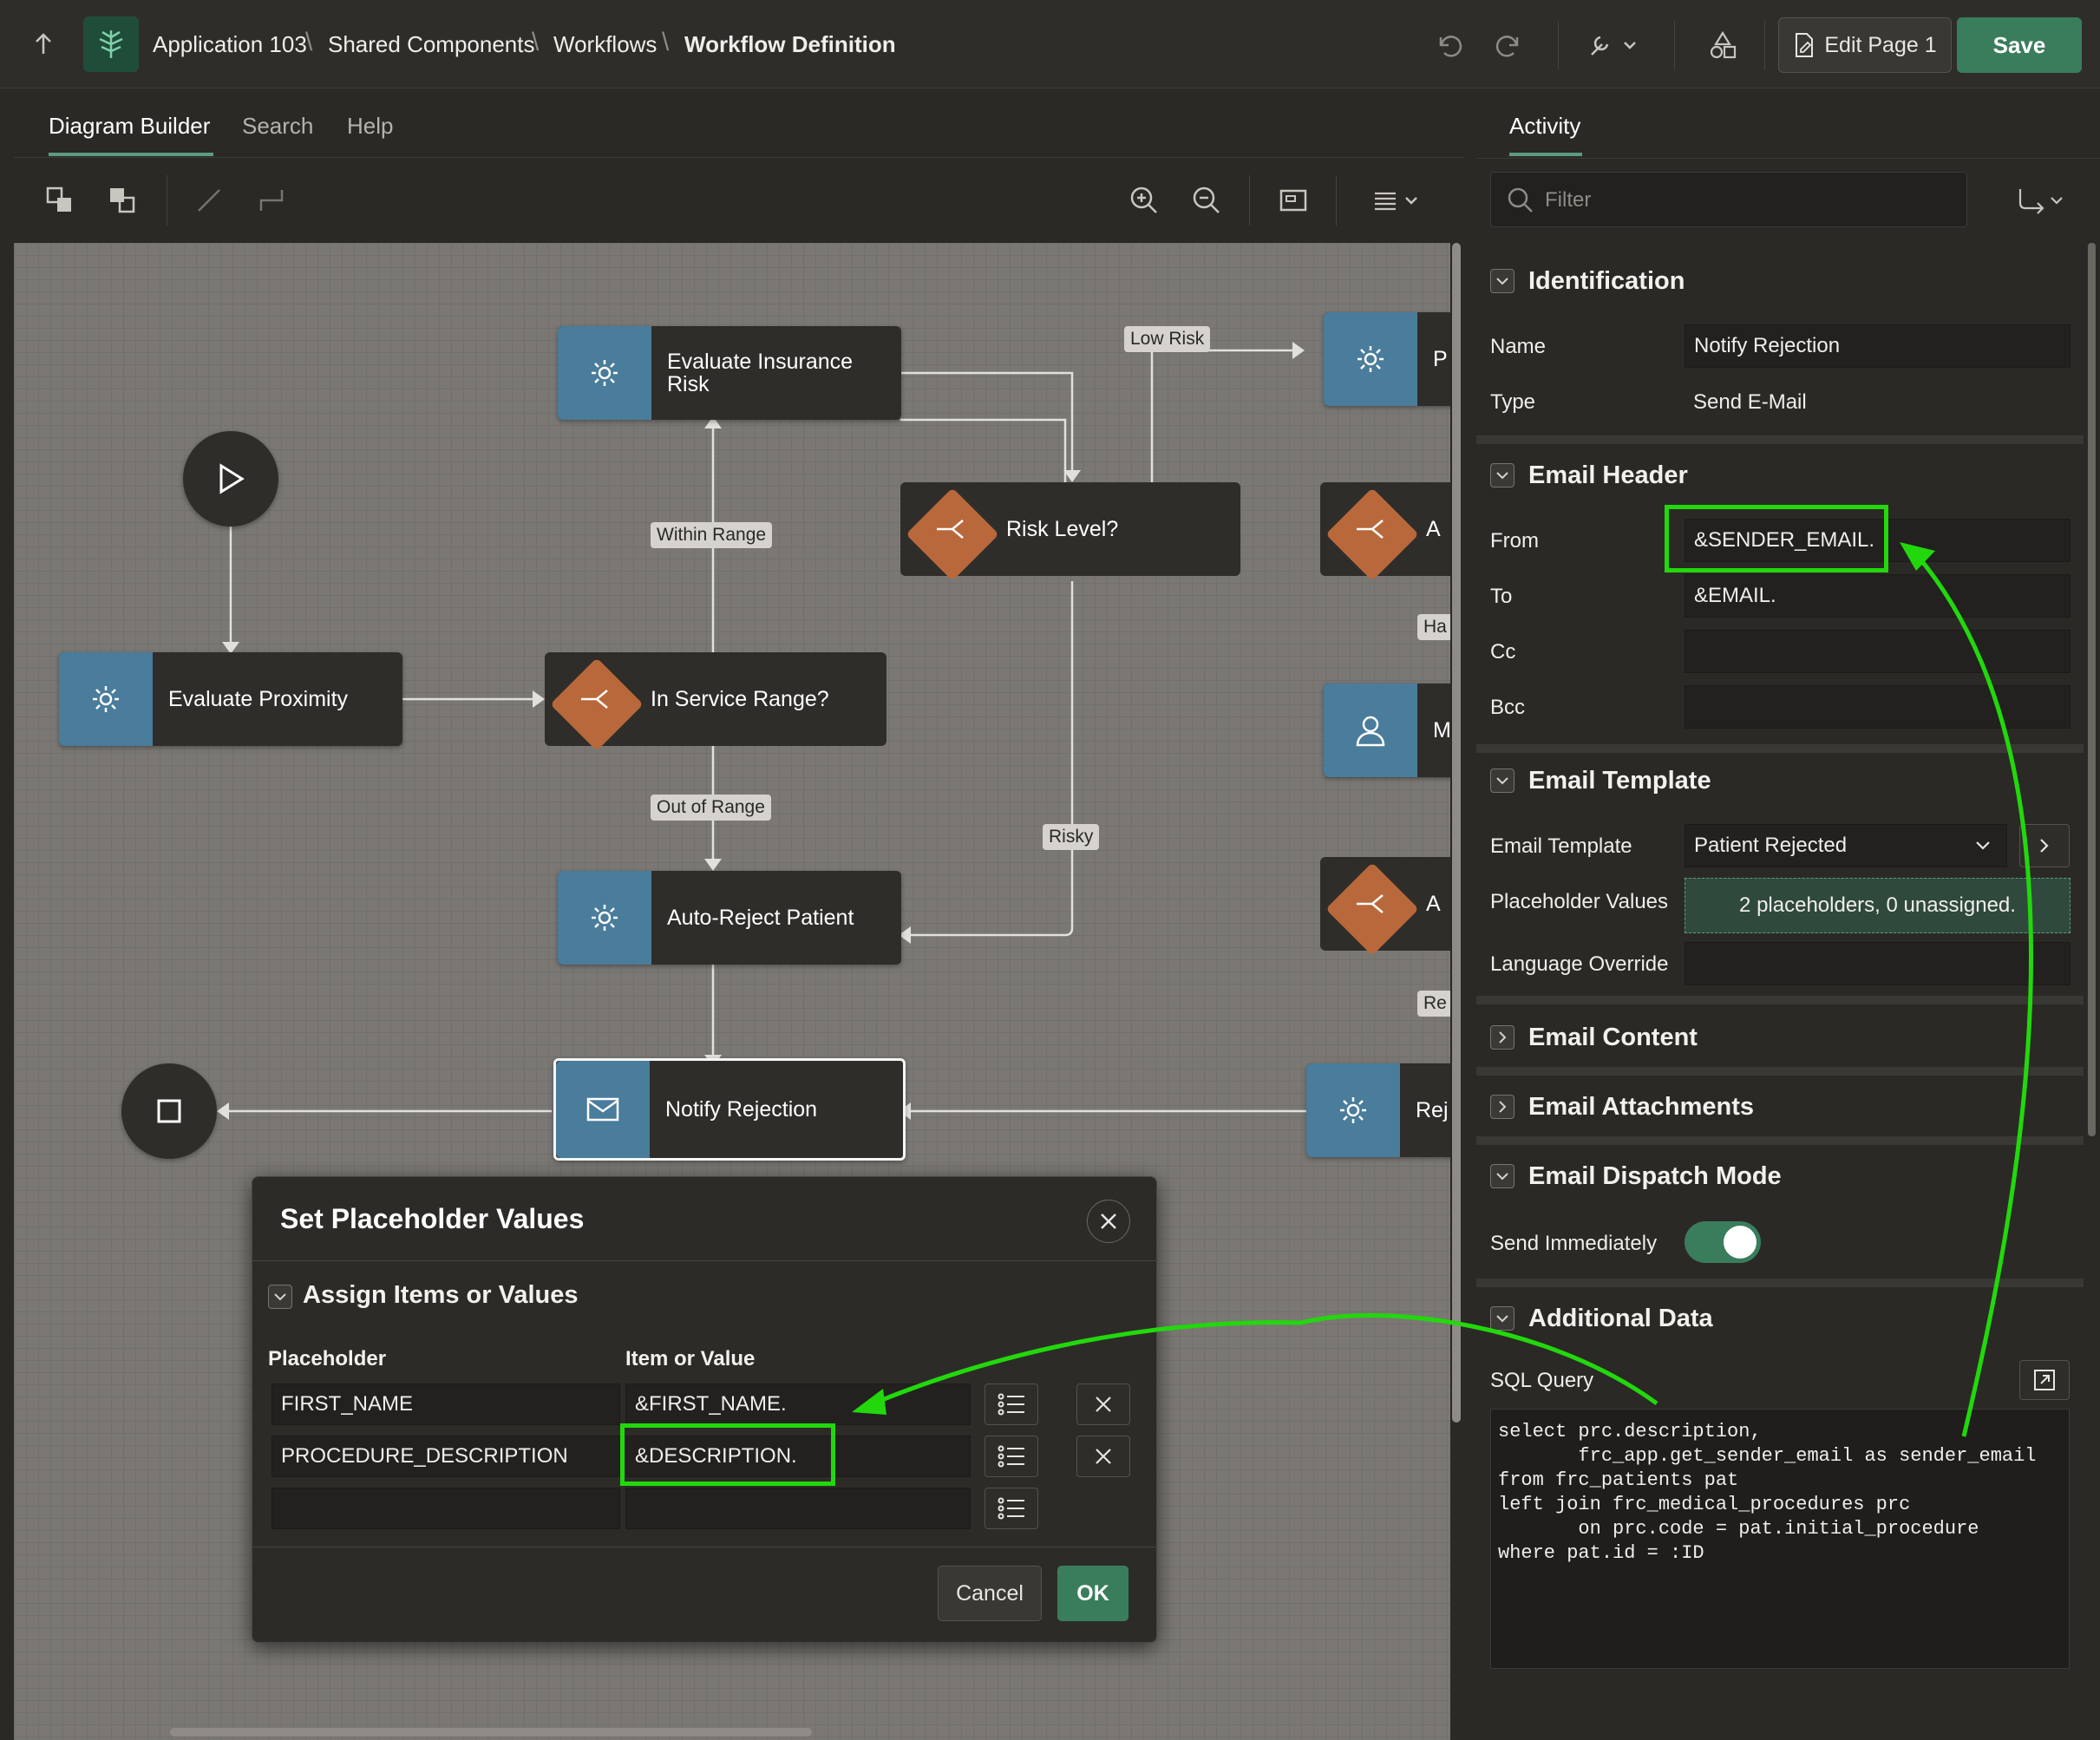 Image resolution: width=2100 pixels, height=1740 pixels. I want to click on gateway-in-service-range: In Service Range?, so click(715, 701).